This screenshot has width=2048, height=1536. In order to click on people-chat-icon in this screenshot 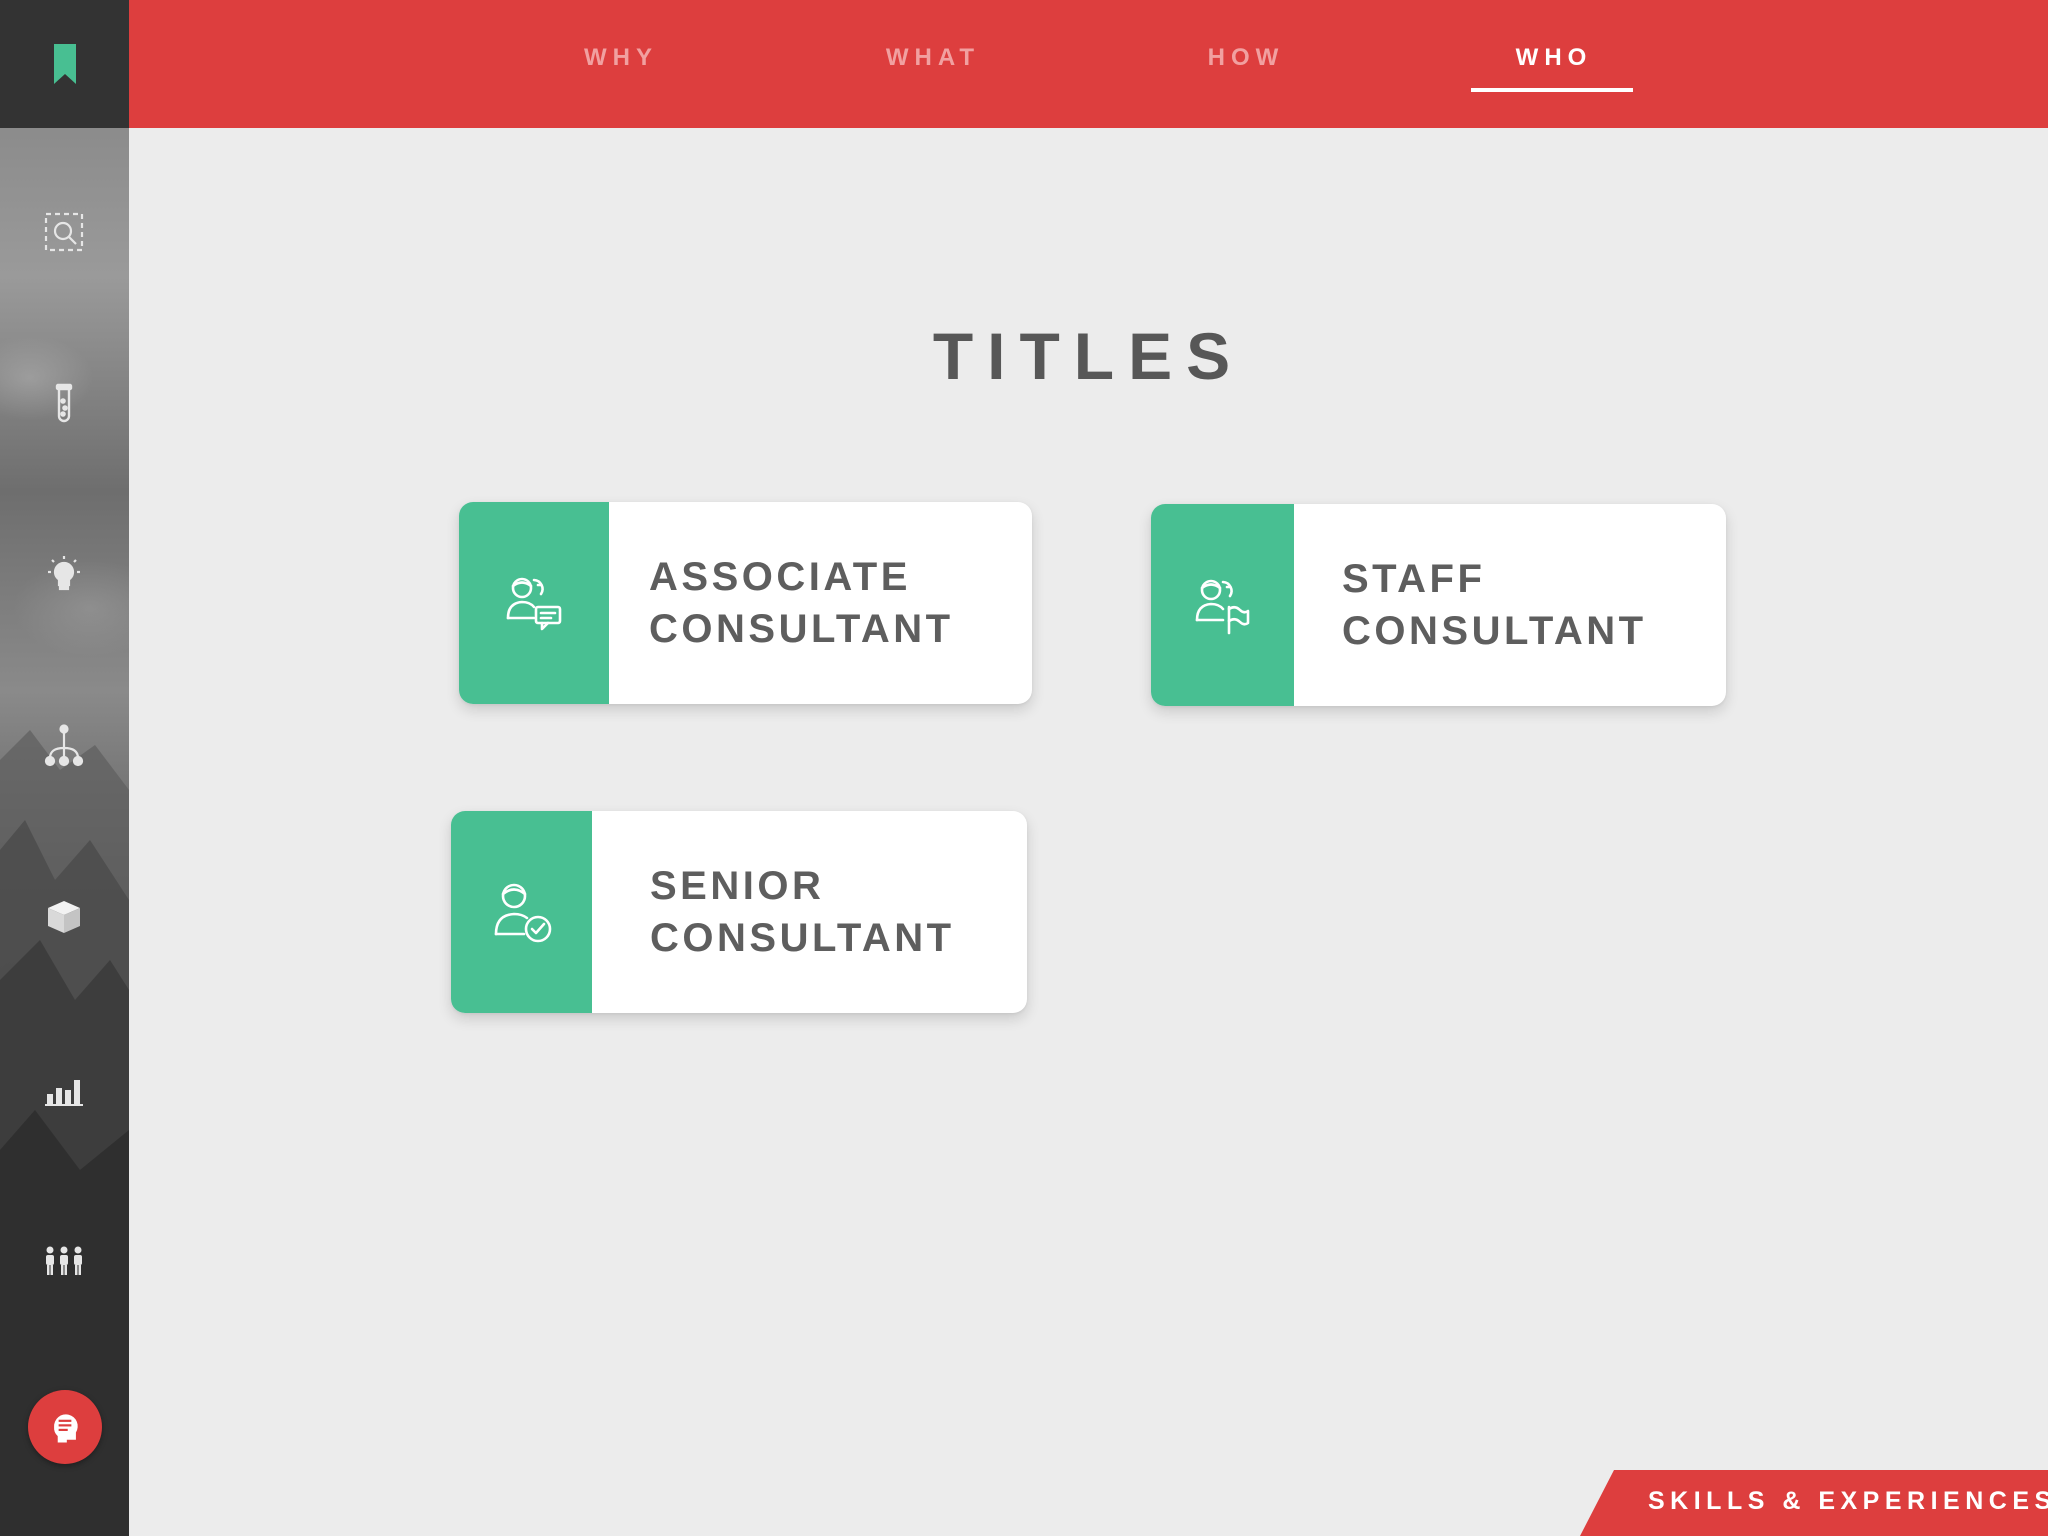, I will do `click(534, 604)`.